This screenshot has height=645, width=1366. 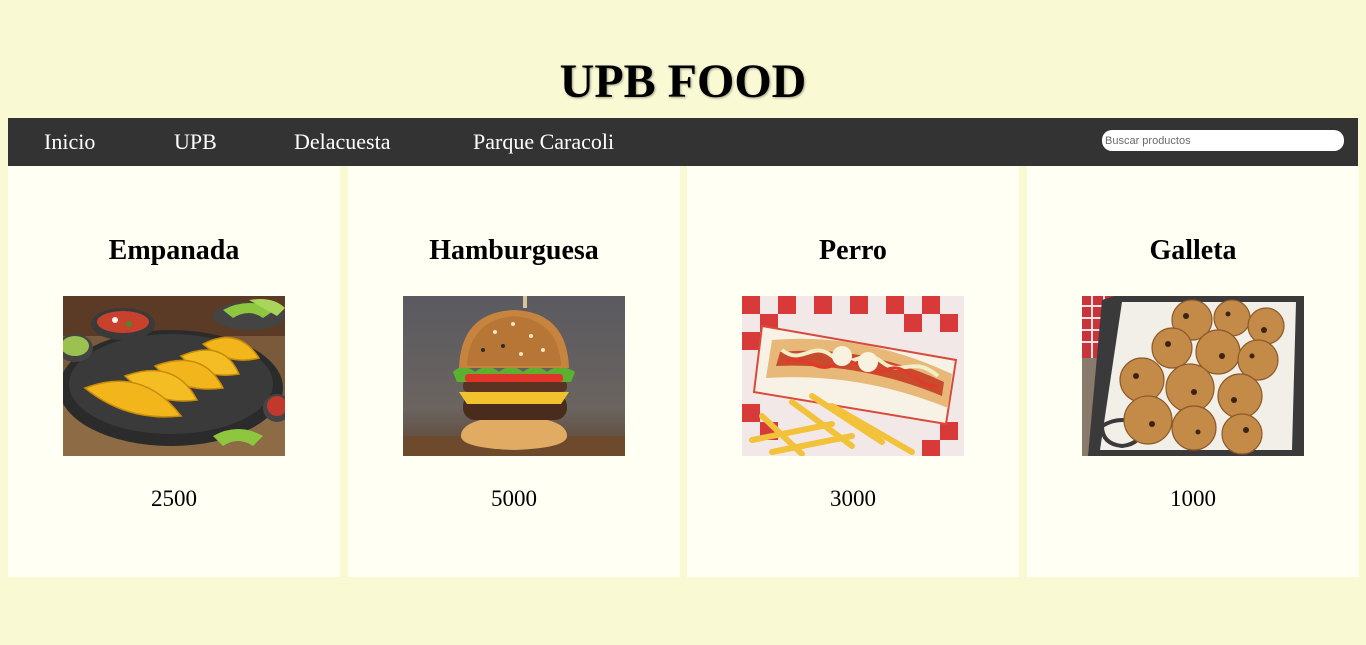 What do you see at coordinates (683, 142) in the screenshot?
I see `navbar: Inicio UPB Delacuesta Parque Caracoli` at bounding box center [683, 142].